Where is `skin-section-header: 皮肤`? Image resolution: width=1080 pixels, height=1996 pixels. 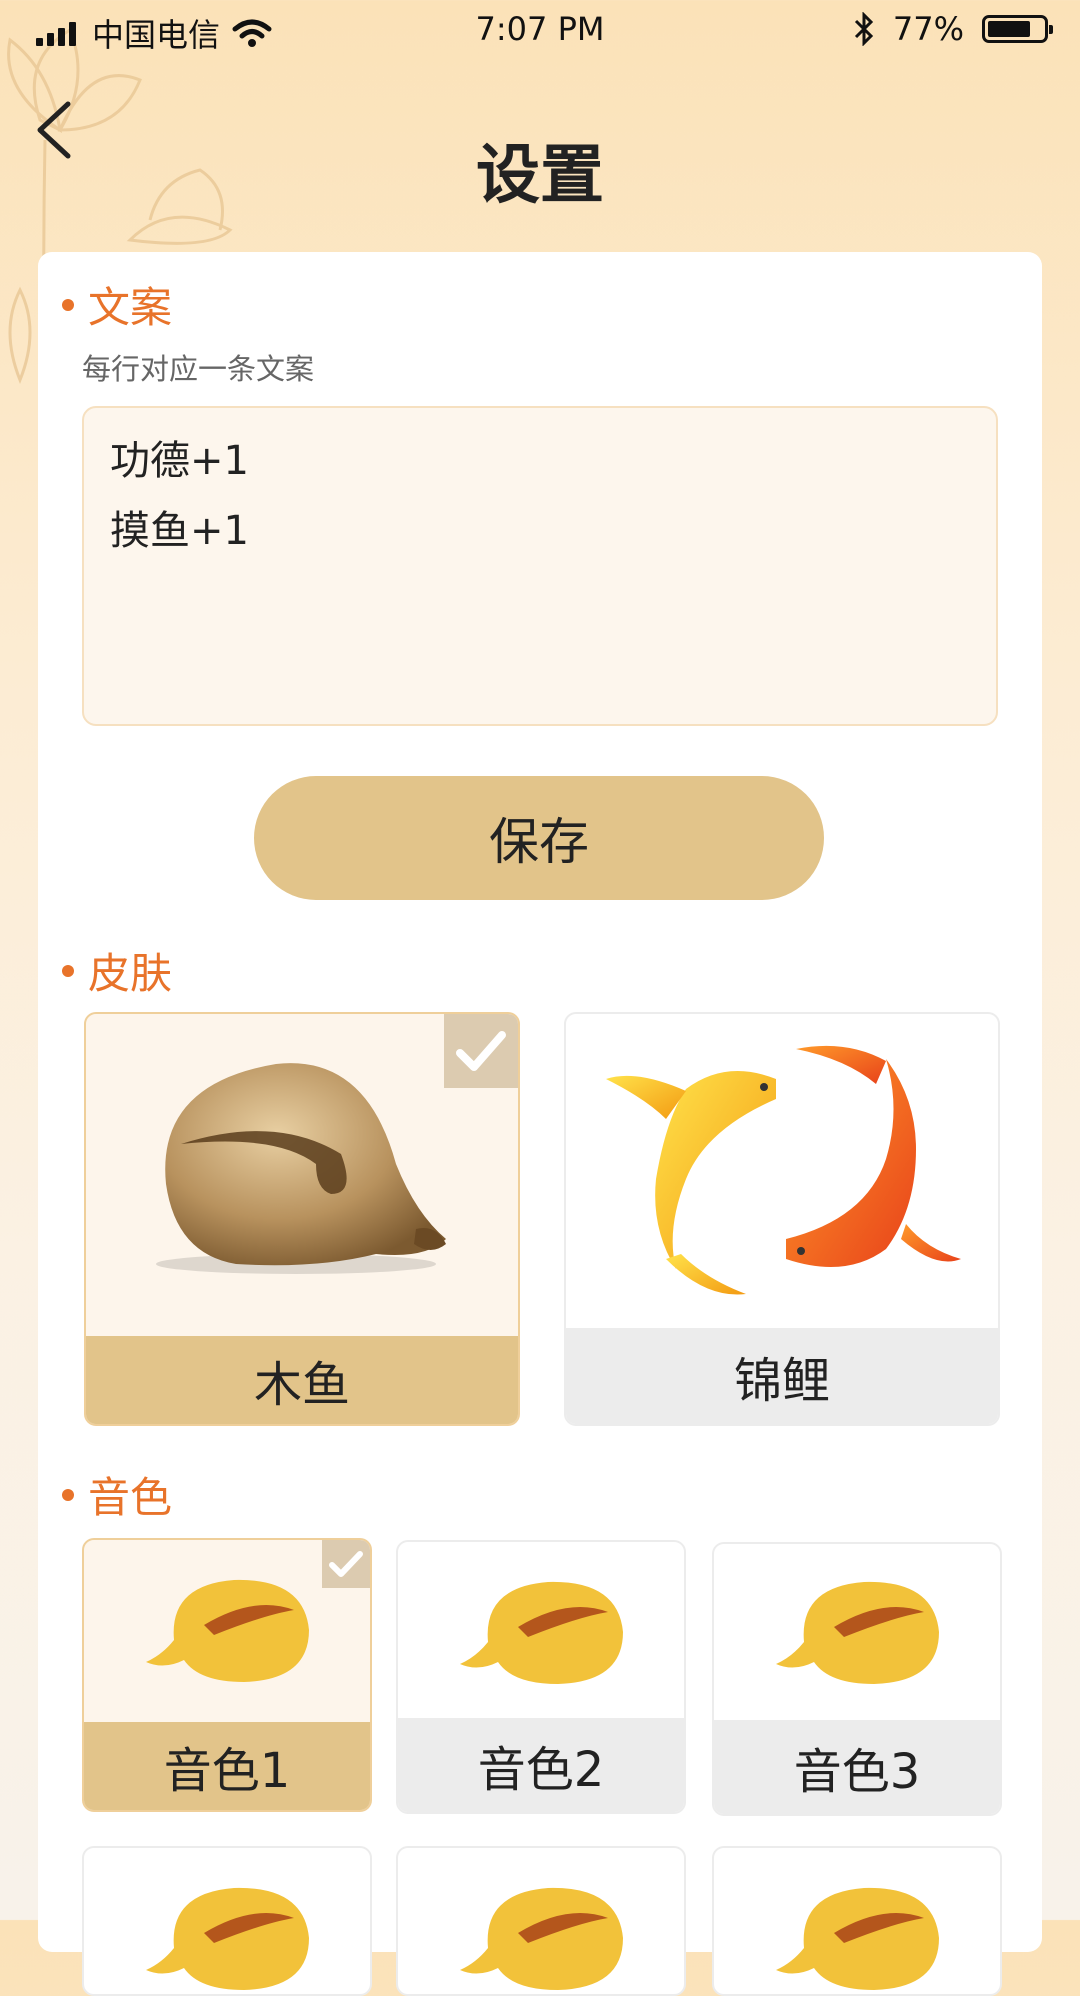 skin-section-header: 皮肤 is located at coordinates (117, 970).